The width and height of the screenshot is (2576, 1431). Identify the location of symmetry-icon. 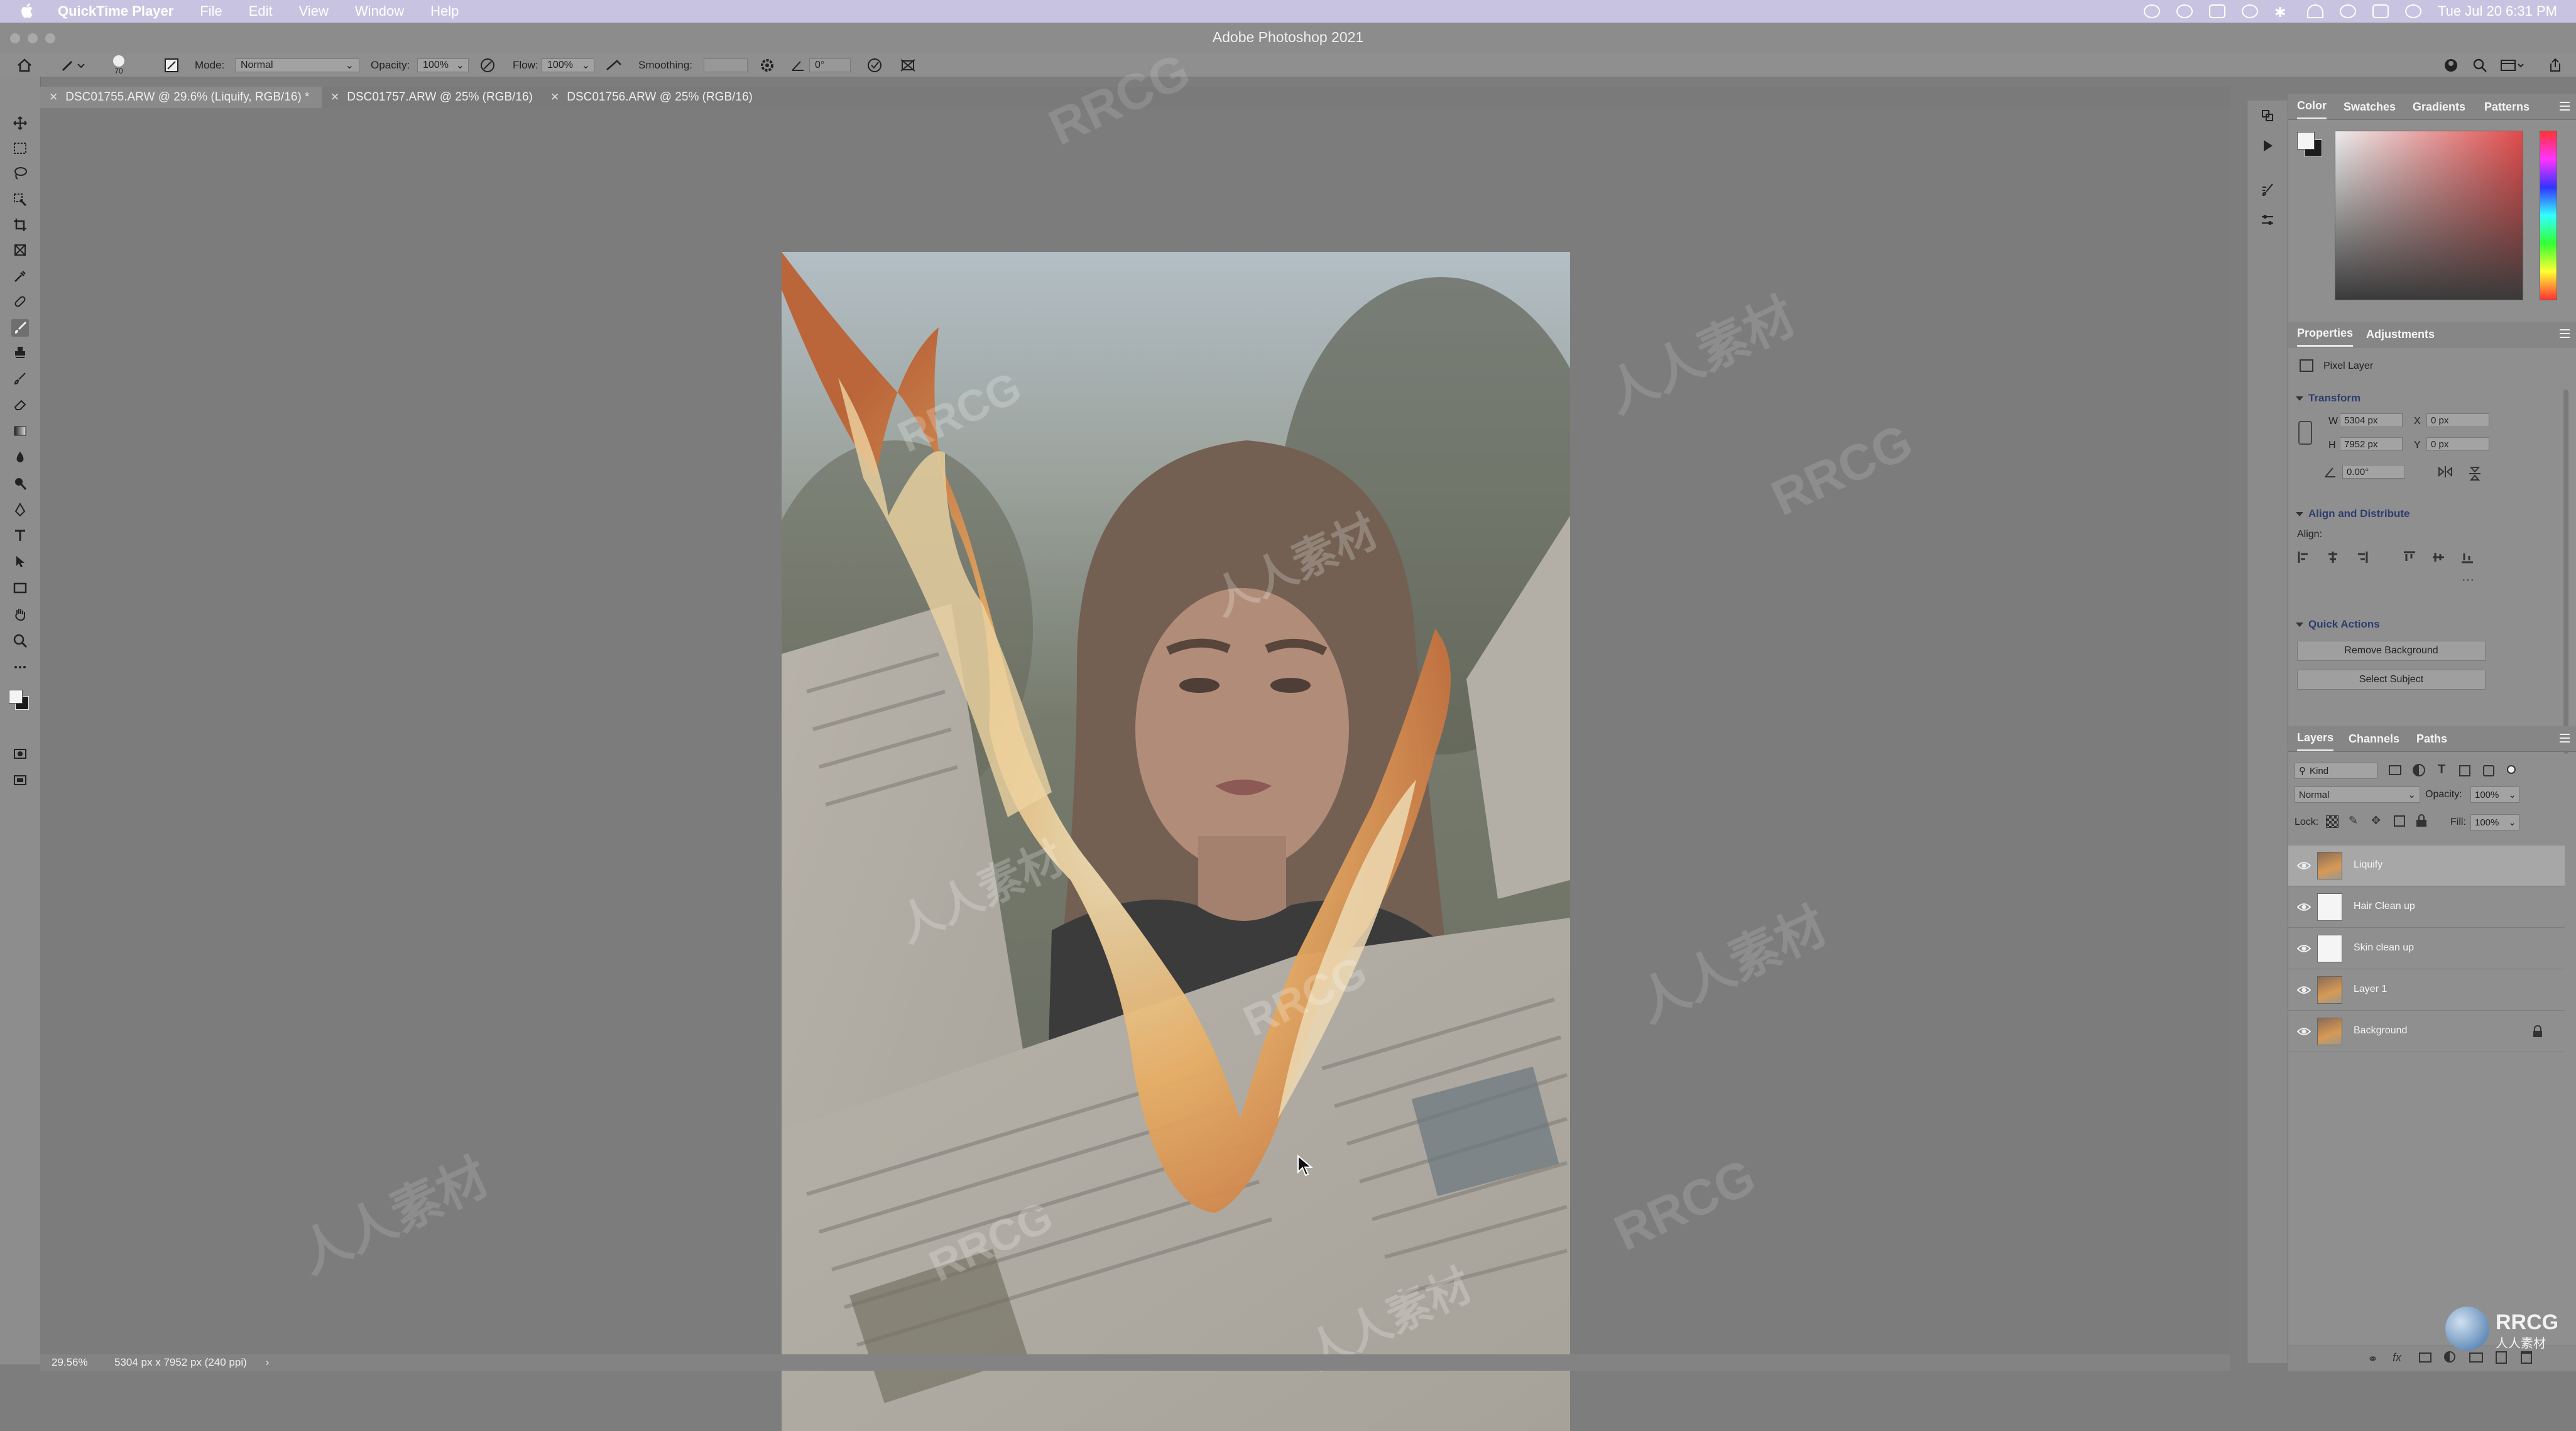
(907, 65).